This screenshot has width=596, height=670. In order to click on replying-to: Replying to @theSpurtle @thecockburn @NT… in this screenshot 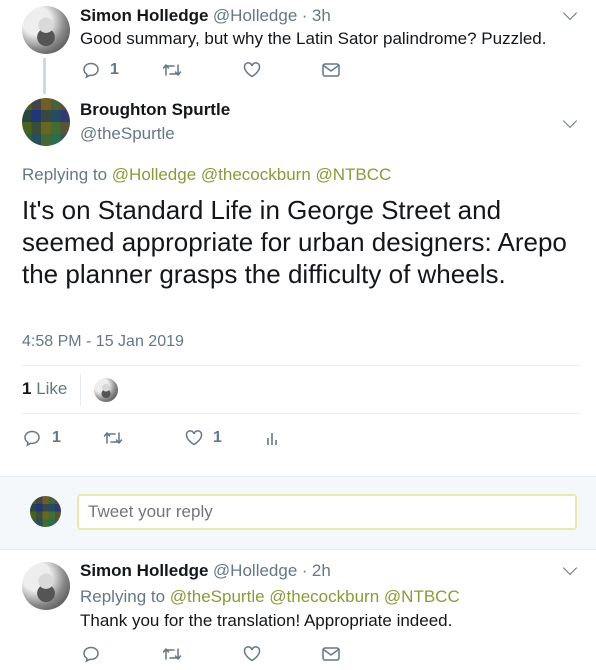, I will do `click(270, 597)`.